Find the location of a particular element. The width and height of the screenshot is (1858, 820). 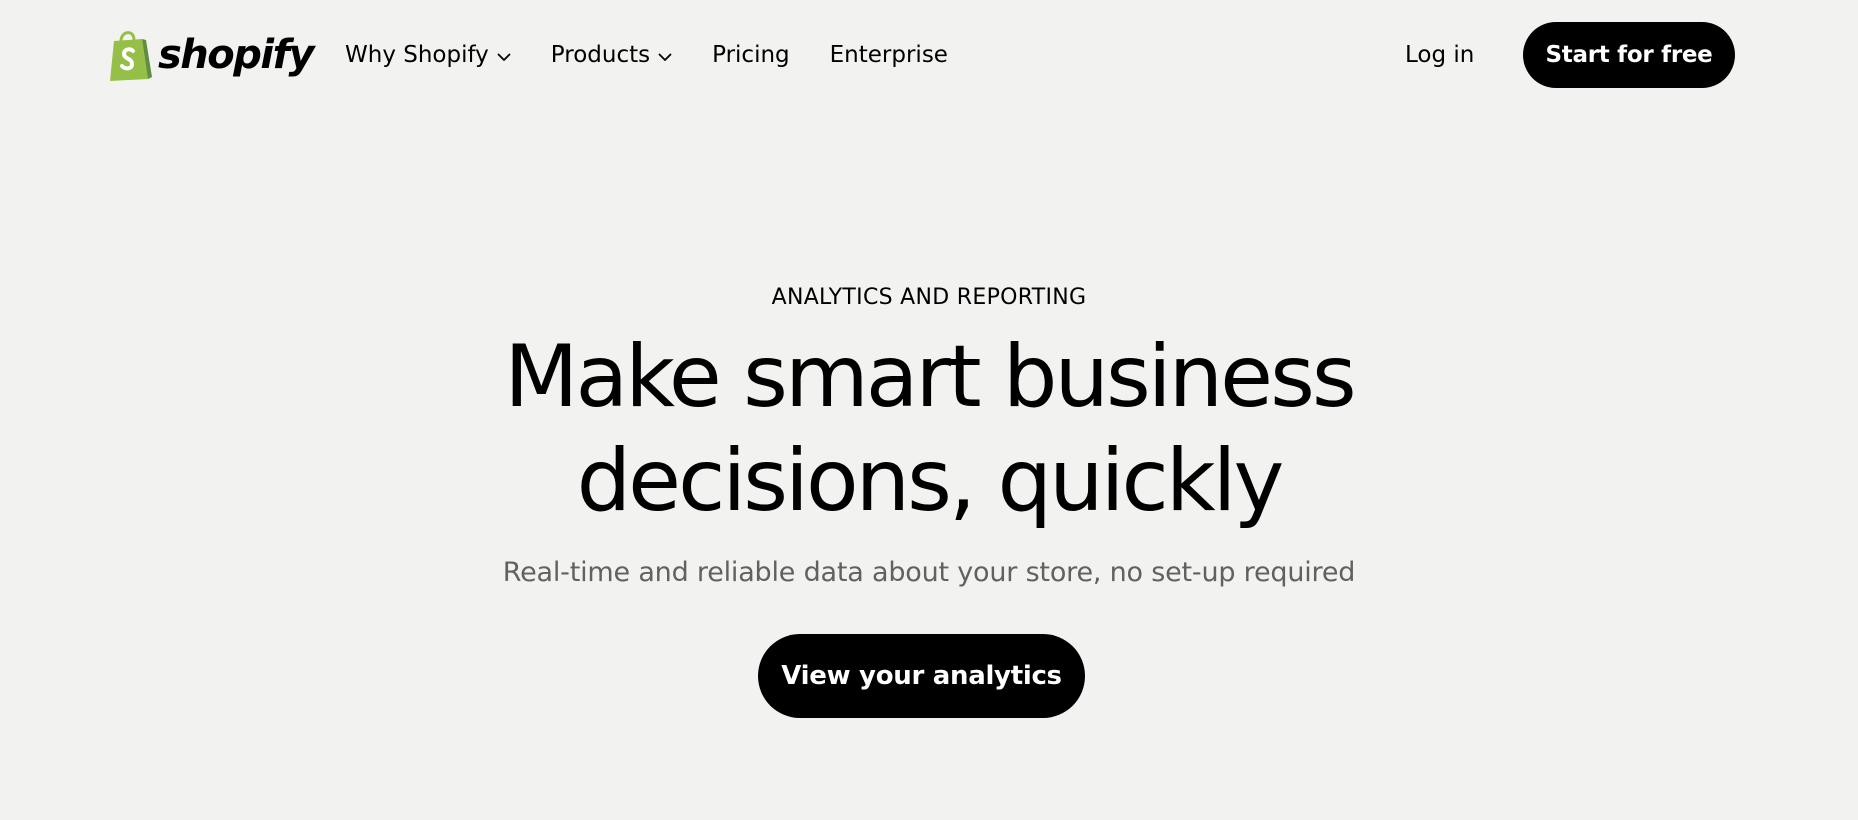

nav-item-label: Pricing is located at coordinates (751, 55).